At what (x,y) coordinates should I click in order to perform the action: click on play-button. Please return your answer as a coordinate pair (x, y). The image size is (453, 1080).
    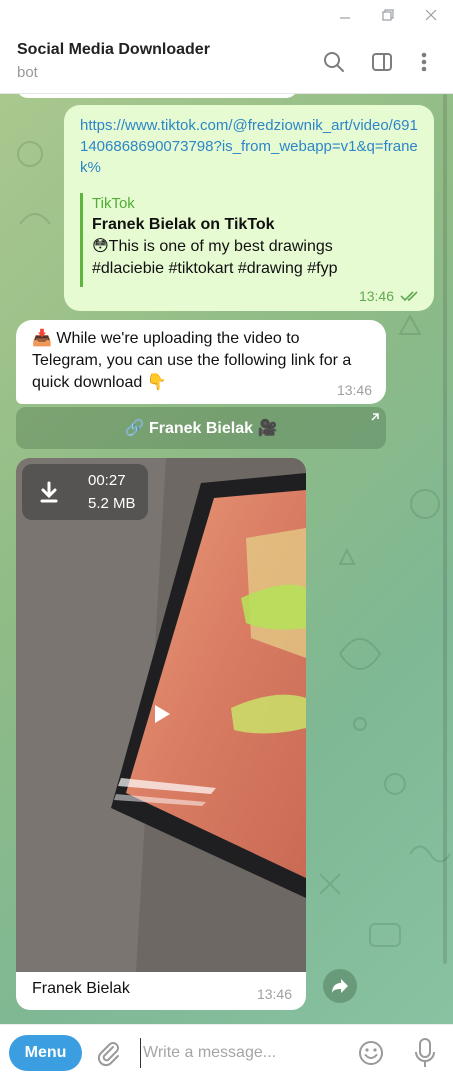
    Looking at the image, I should click on (162, 714).